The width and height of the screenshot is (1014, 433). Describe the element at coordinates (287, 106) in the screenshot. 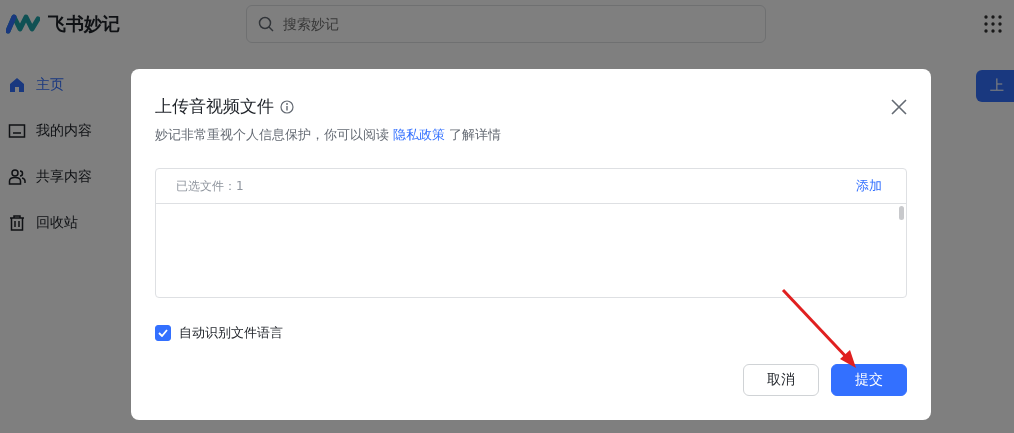

I see `info-icon` at that location.